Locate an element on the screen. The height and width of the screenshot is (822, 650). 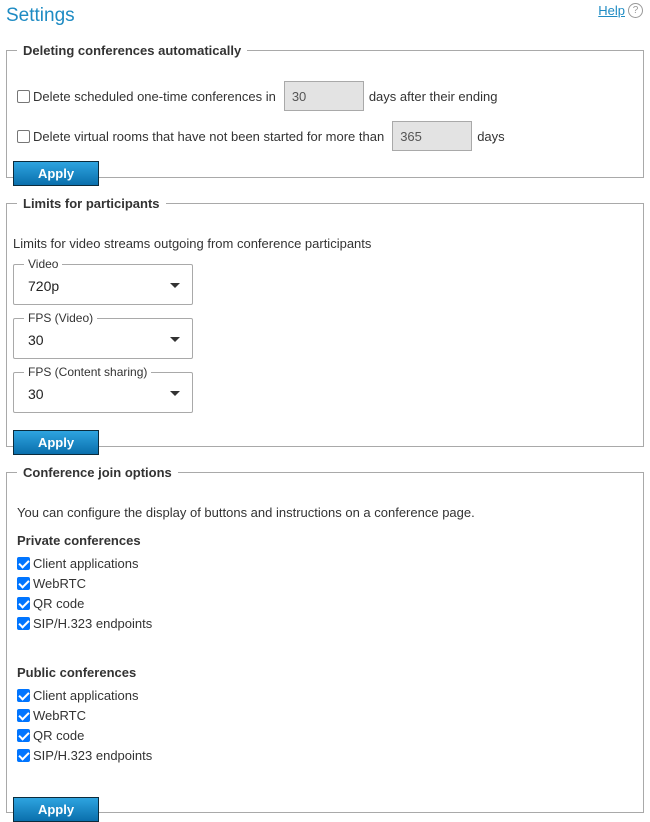
delete-onetime-checkbox is located at coordinates (23, 96).